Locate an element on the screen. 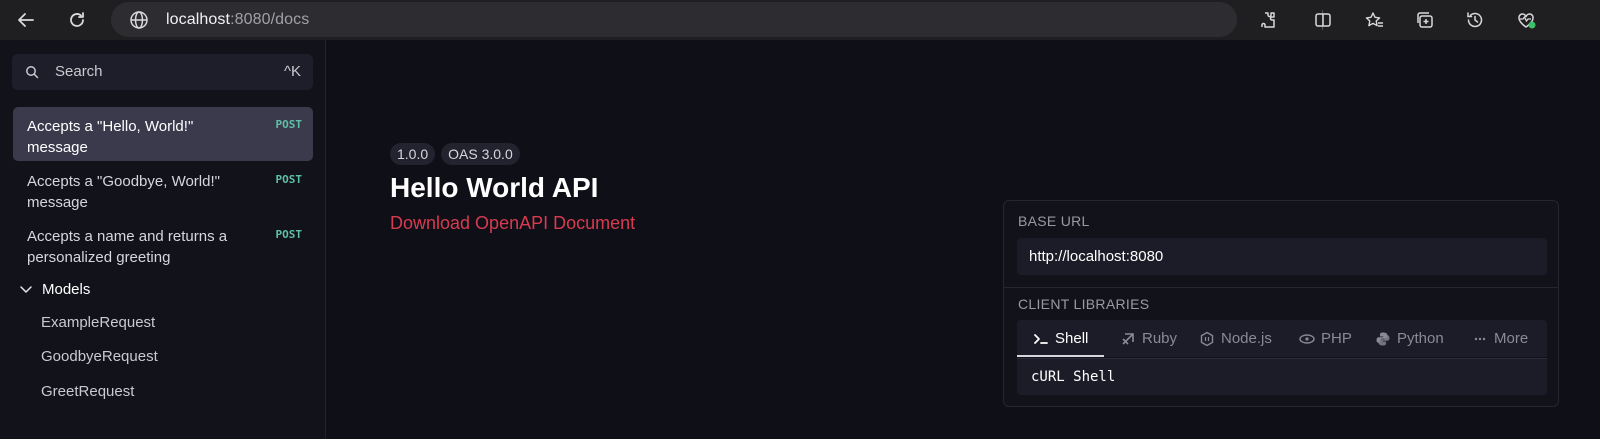  tab-ruby: Ruby is located at coordinates (1148, 338).